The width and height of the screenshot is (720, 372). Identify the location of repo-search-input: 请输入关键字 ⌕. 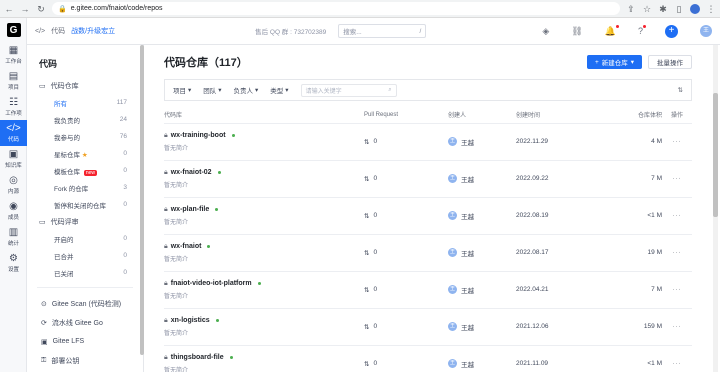
(348, 90).